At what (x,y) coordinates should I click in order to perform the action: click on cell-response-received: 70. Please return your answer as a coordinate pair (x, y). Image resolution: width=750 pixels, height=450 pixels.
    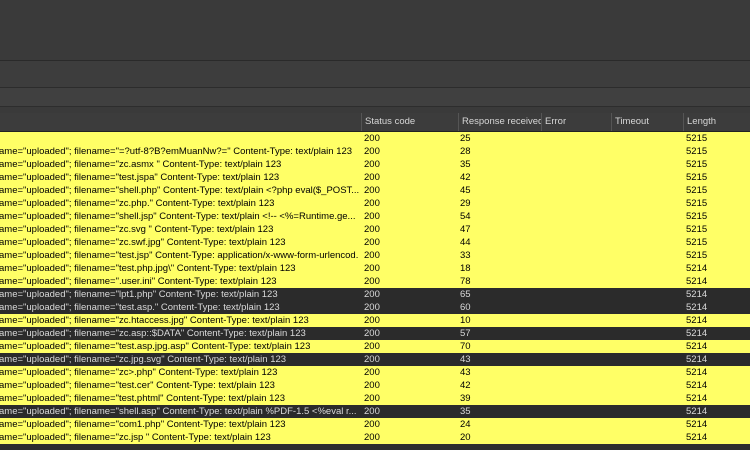
    Looking at the image, I should click on (465, 346).